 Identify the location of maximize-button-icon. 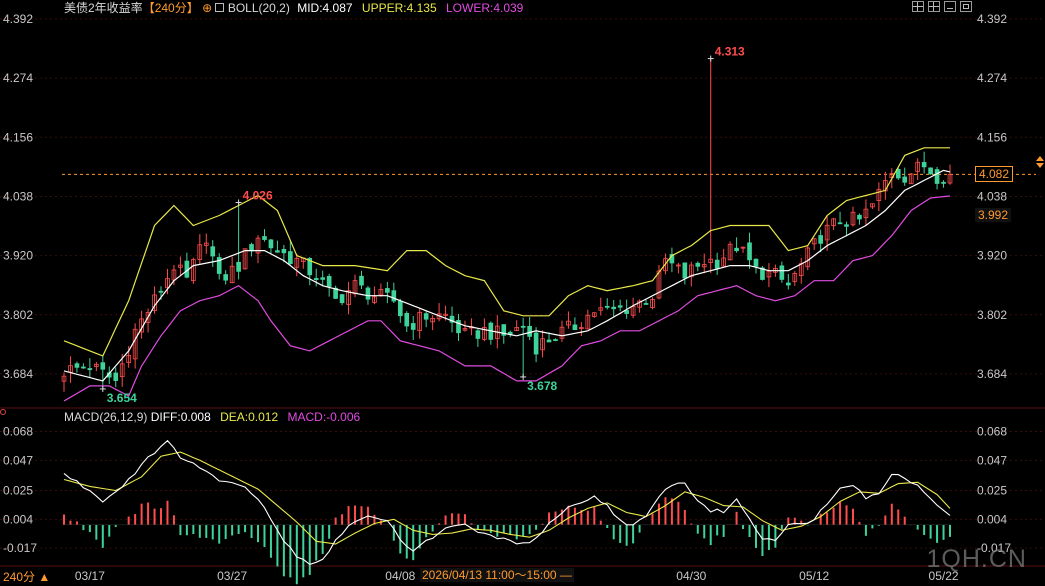
(966, 6).